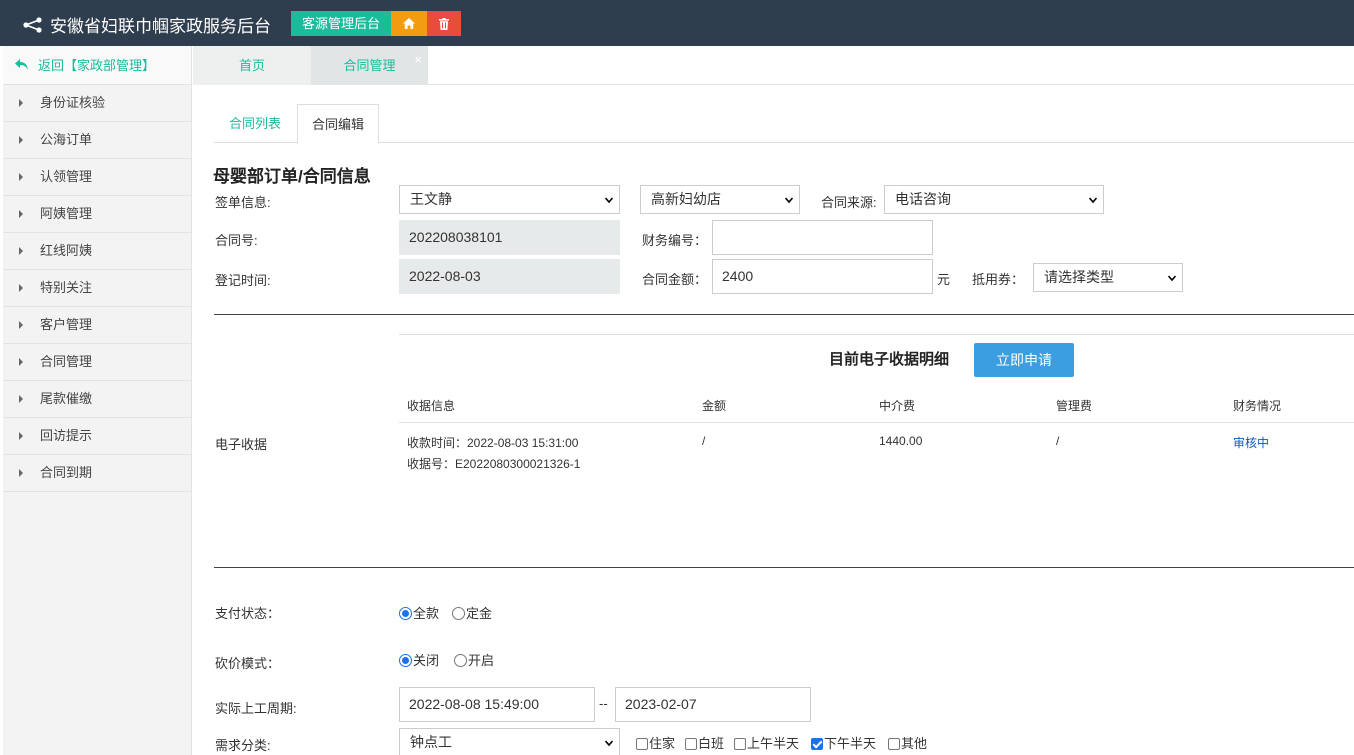  What do you see at coordinates (704, 742) in the screenshot?
I see `demand-checkbox-day-shift: 白班` at bounding box center [704, 742].